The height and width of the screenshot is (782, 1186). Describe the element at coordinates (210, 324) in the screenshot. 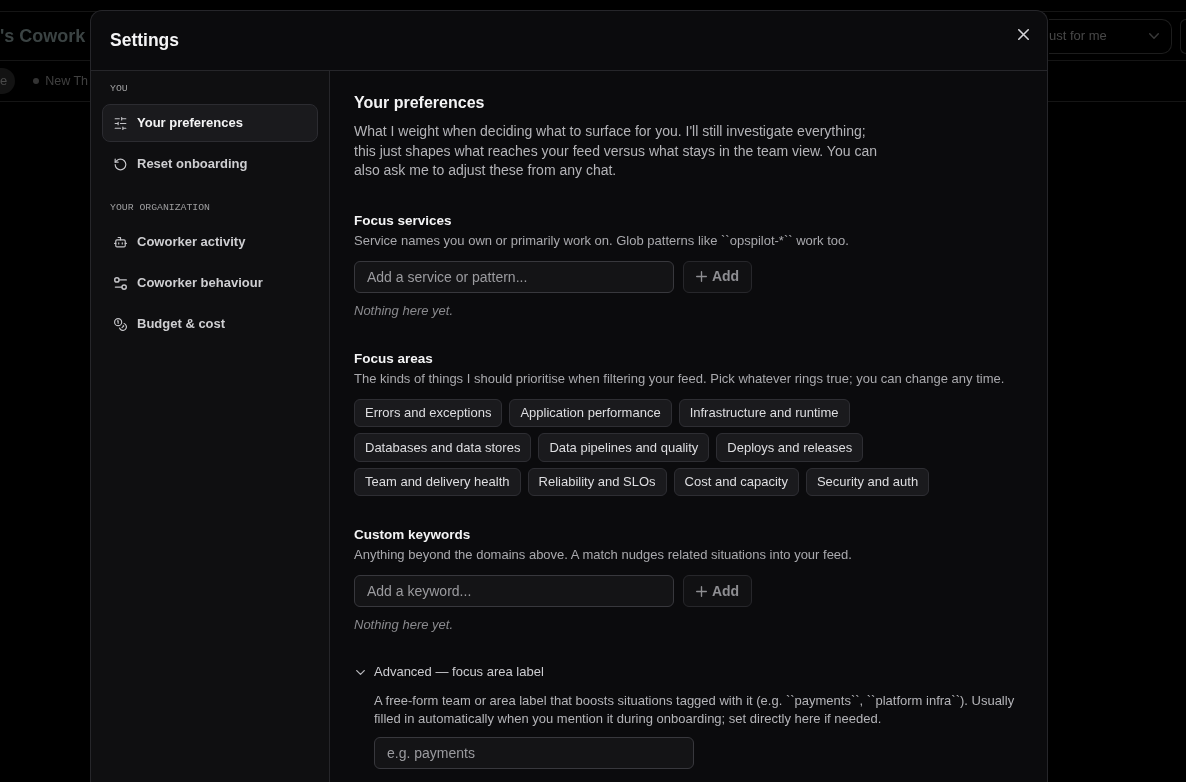

I see `sidebar-item: Budget & cost` at that location.